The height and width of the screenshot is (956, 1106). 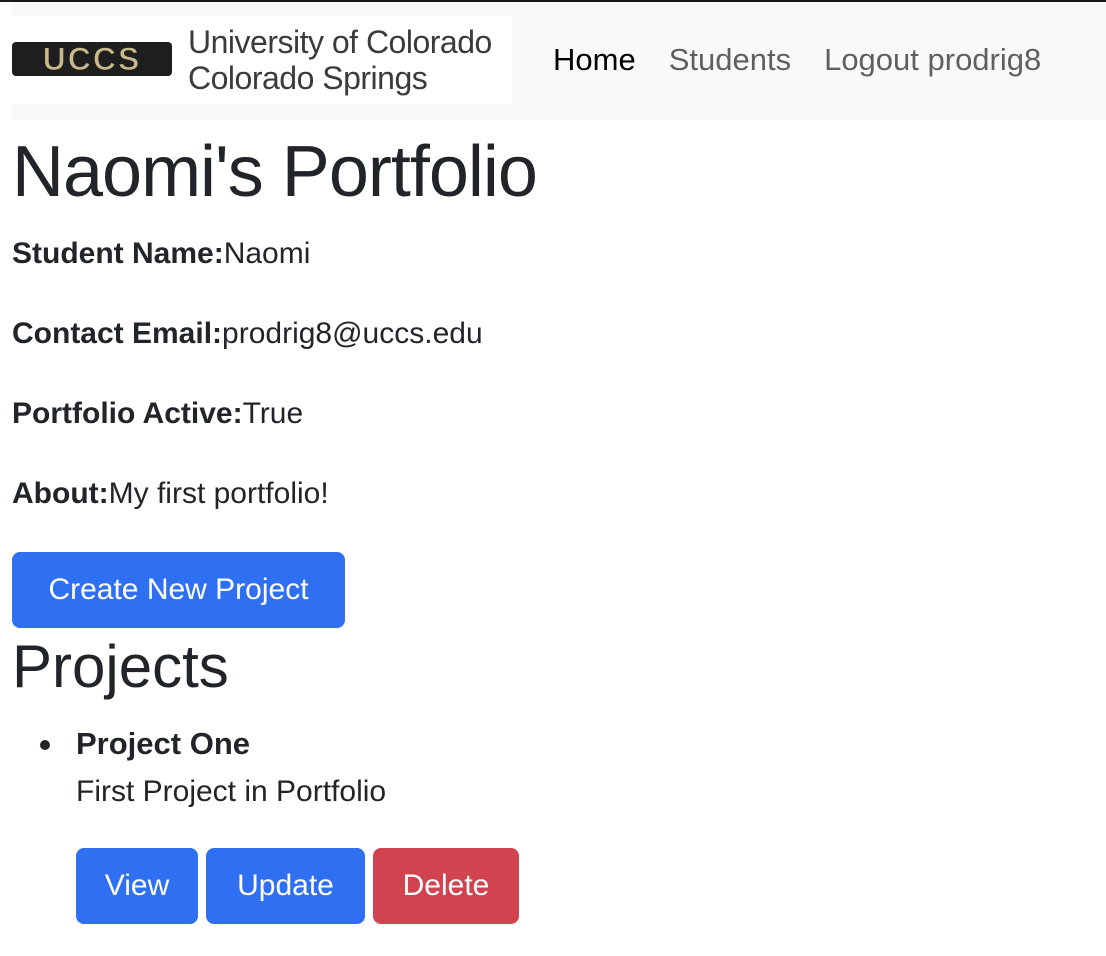 What do you see at coordinates (273, 413) in the screenshot?
I see `field-value: True` at bounding box center [273, 413].